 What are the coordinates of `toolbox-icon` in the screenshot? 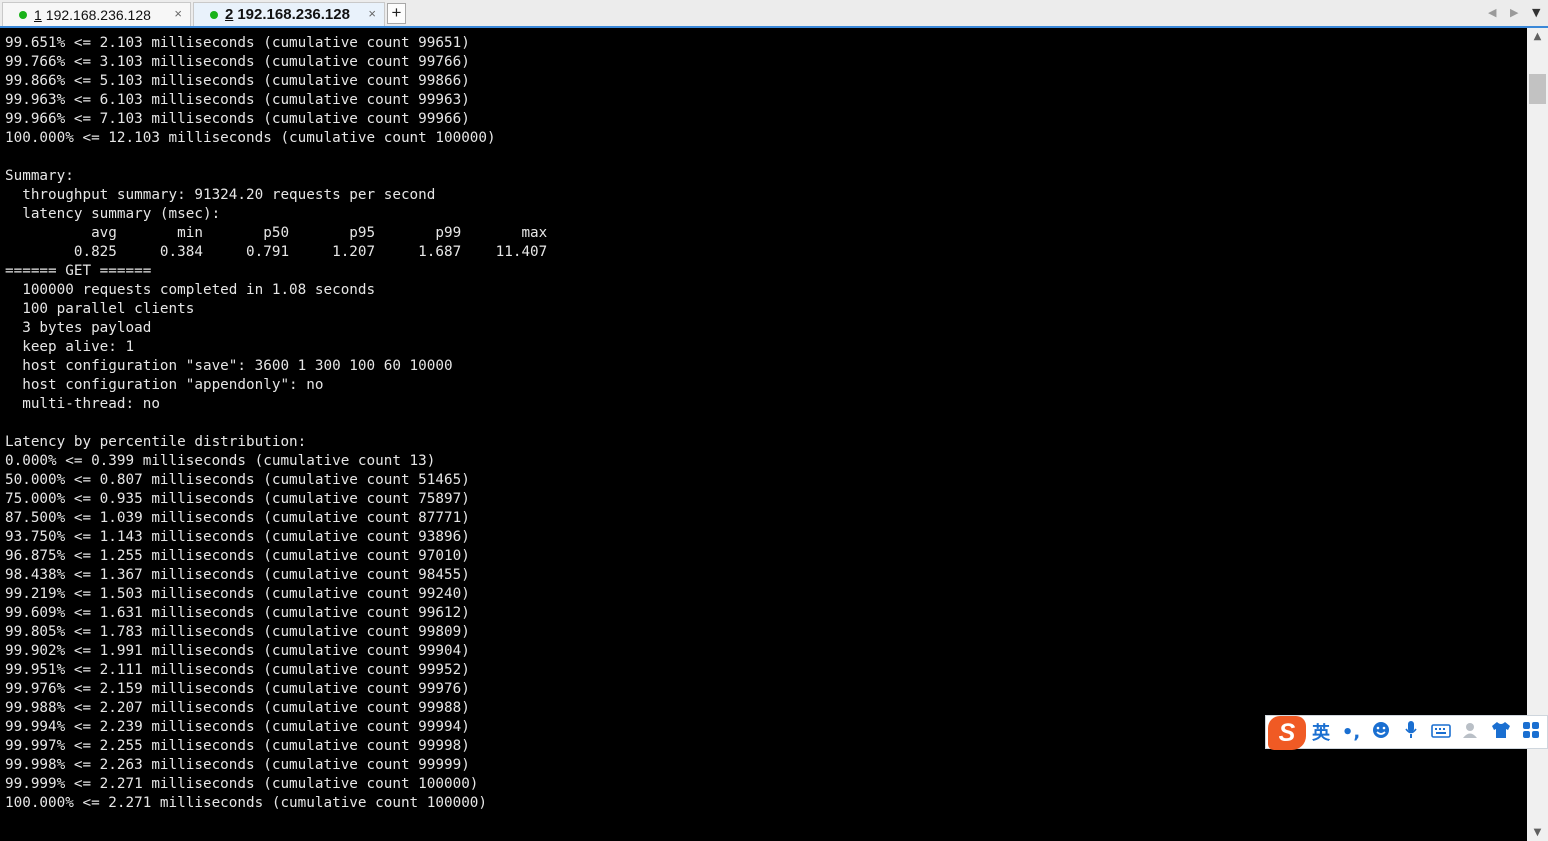 It's located at (1531, 732).